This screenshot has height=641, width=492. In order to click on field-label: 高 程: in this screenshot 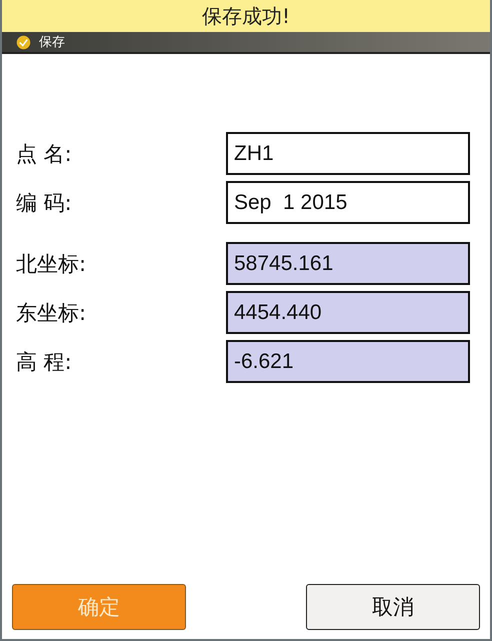, I will do `click(44, 362)`.